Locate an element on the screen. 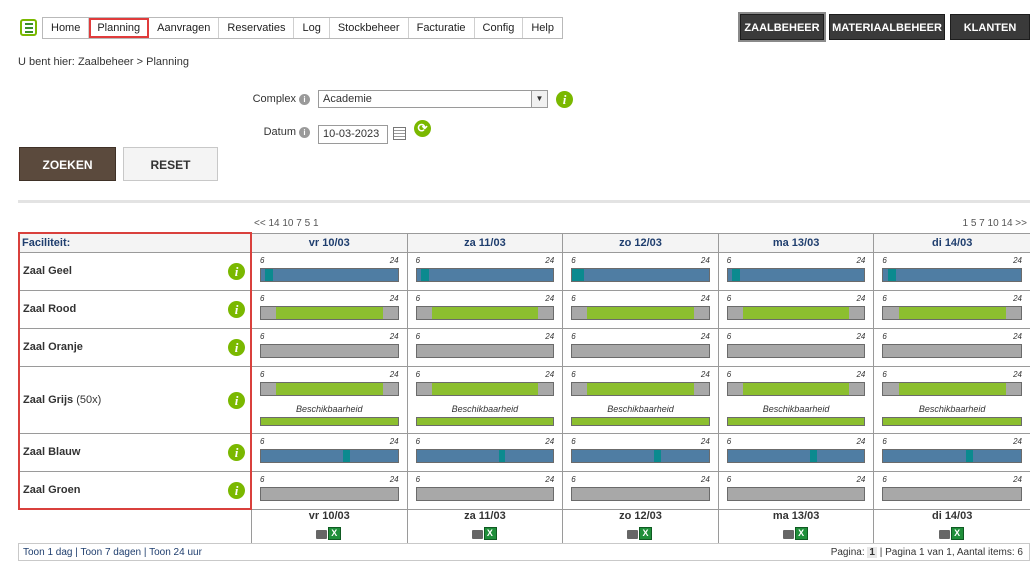 This screenshot has width=1033, height=565. day-column-header: ma 13/03 is located at coordinates (797, 243).